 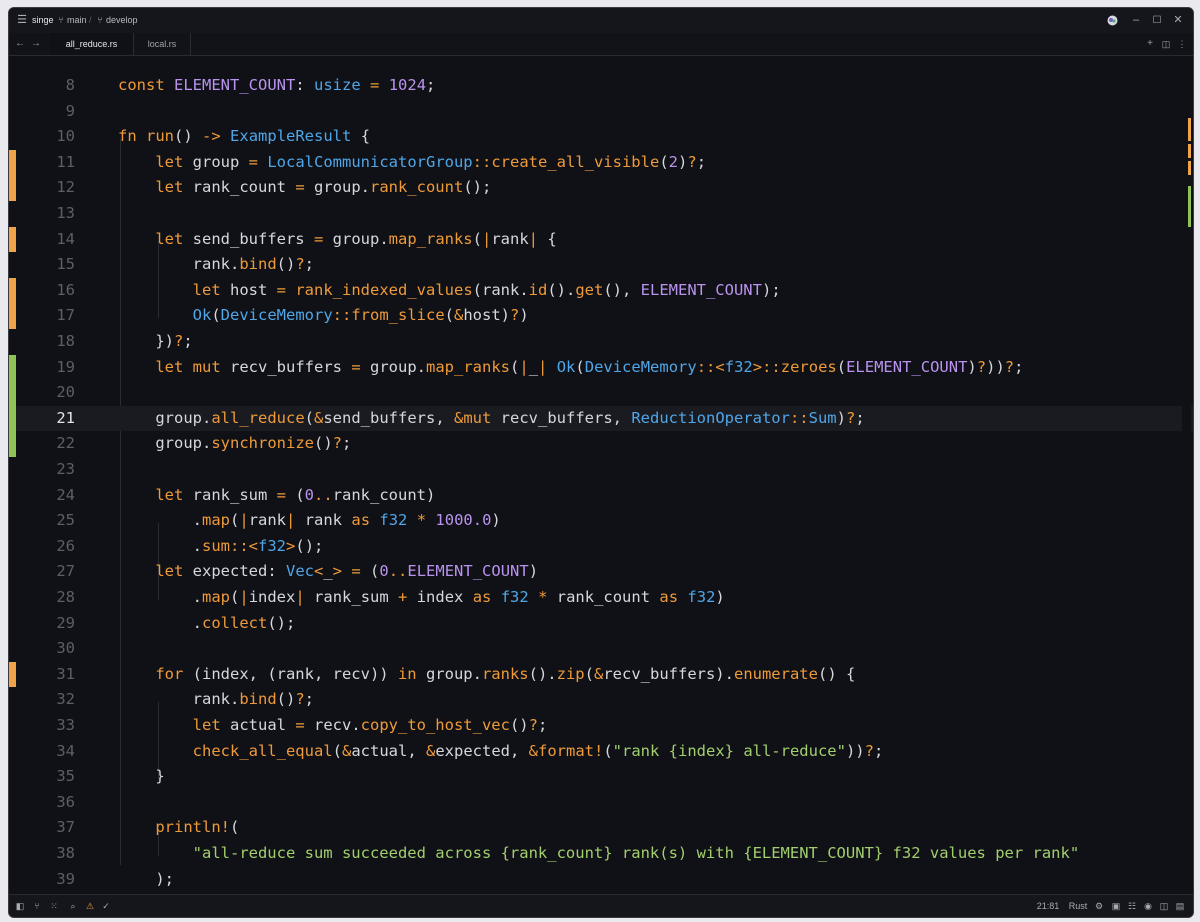 I want to click on hamburger-icon: ☰, so click(x=22, y=20).